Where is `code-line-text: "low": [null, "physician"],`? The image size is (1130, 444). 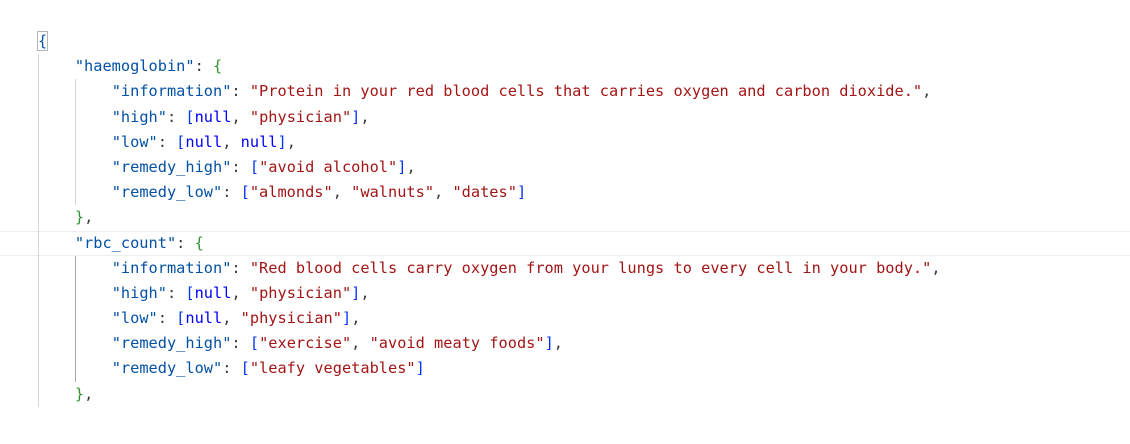
code-line-text: "low": [null, "physician"], is located at coordinates (199, 318).